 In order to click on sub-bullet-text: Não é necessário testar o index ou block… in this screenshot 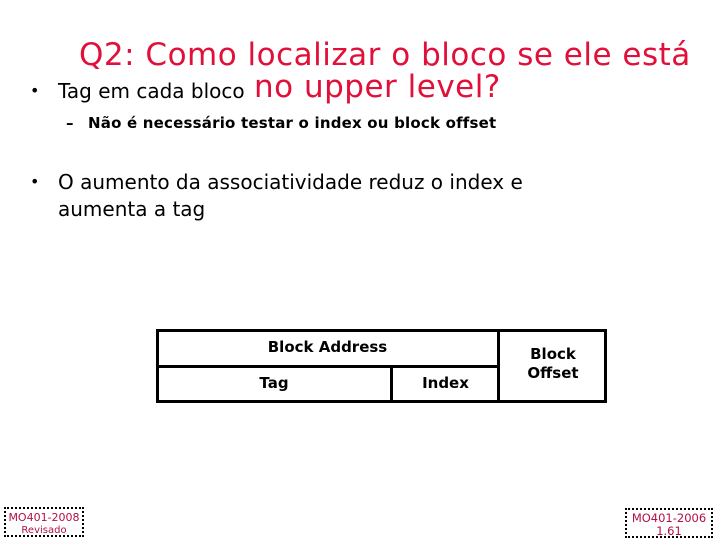, I will do `click(292, 123)`.